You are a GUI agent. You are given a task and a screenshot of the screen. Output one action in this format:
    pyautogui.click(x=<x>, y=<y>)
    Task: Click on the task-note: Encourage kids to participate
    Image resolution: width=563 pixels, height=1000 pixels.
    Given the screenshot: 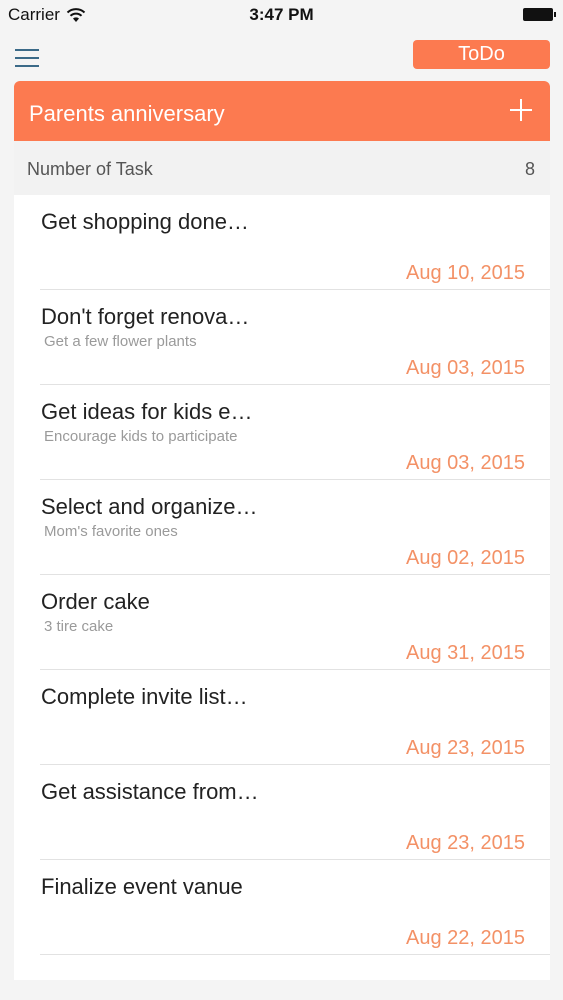 What is the action you would take?
    pyautogui.click(x=141, y=436)
    